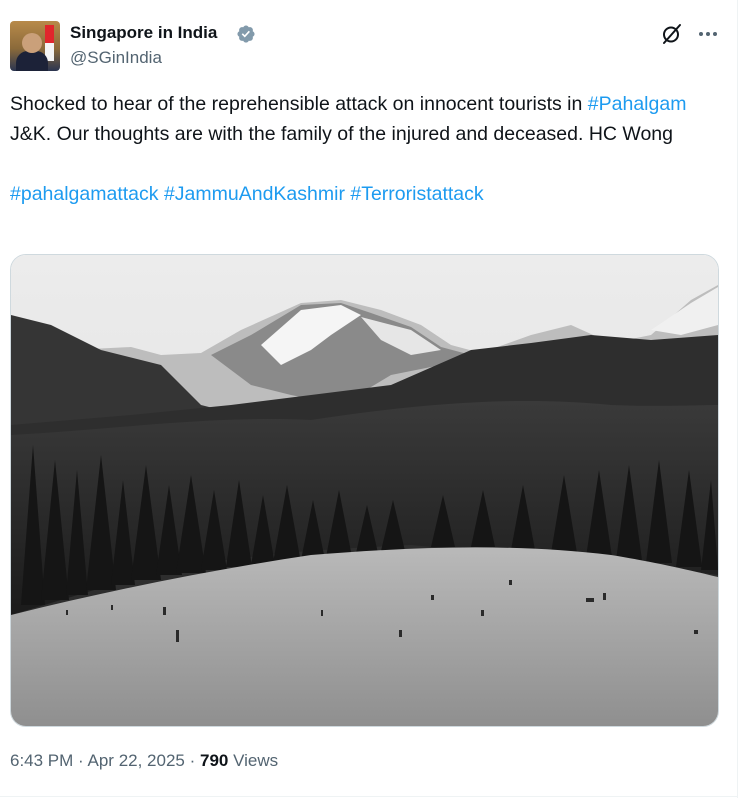  I want to click on grok-icon, so click(672, 34).